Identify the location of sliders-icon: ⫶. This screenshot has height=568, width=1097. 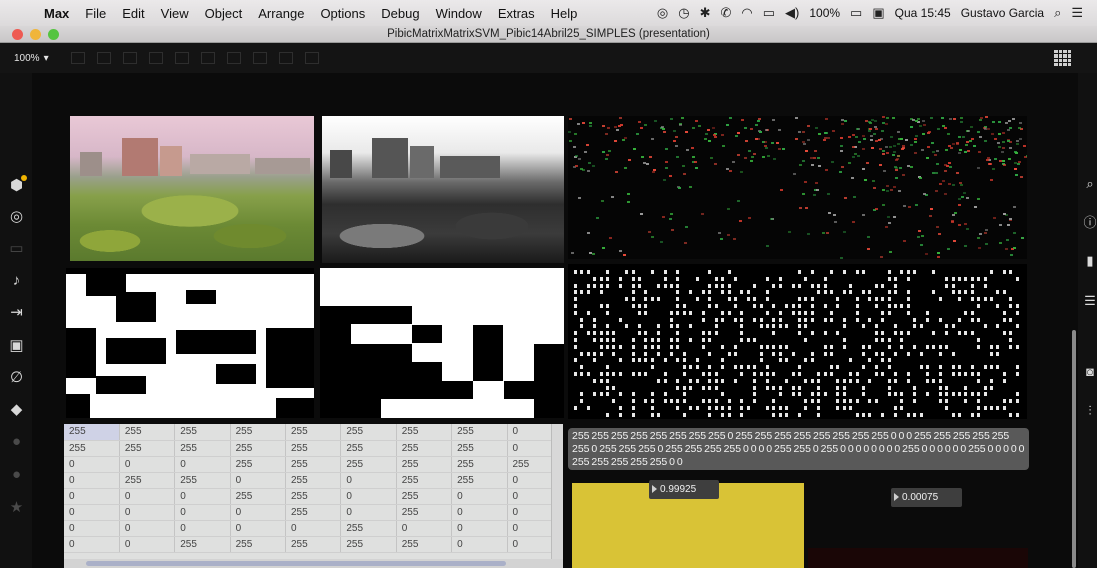
(1090, 411).